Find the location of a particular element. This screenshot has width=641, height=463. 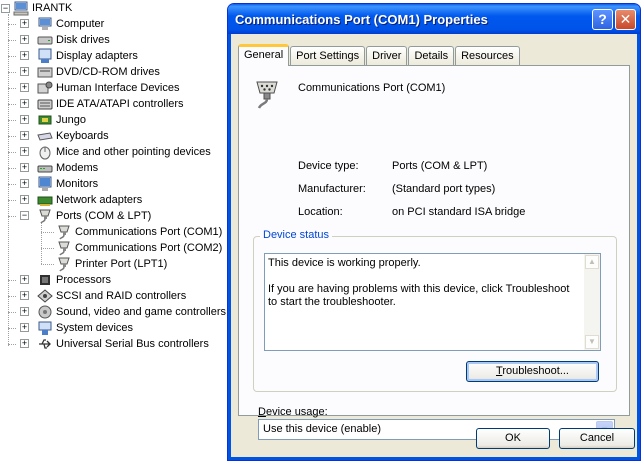

tree-category-item: DVD/CD-ROM drives is located at coordinates (98, 72).